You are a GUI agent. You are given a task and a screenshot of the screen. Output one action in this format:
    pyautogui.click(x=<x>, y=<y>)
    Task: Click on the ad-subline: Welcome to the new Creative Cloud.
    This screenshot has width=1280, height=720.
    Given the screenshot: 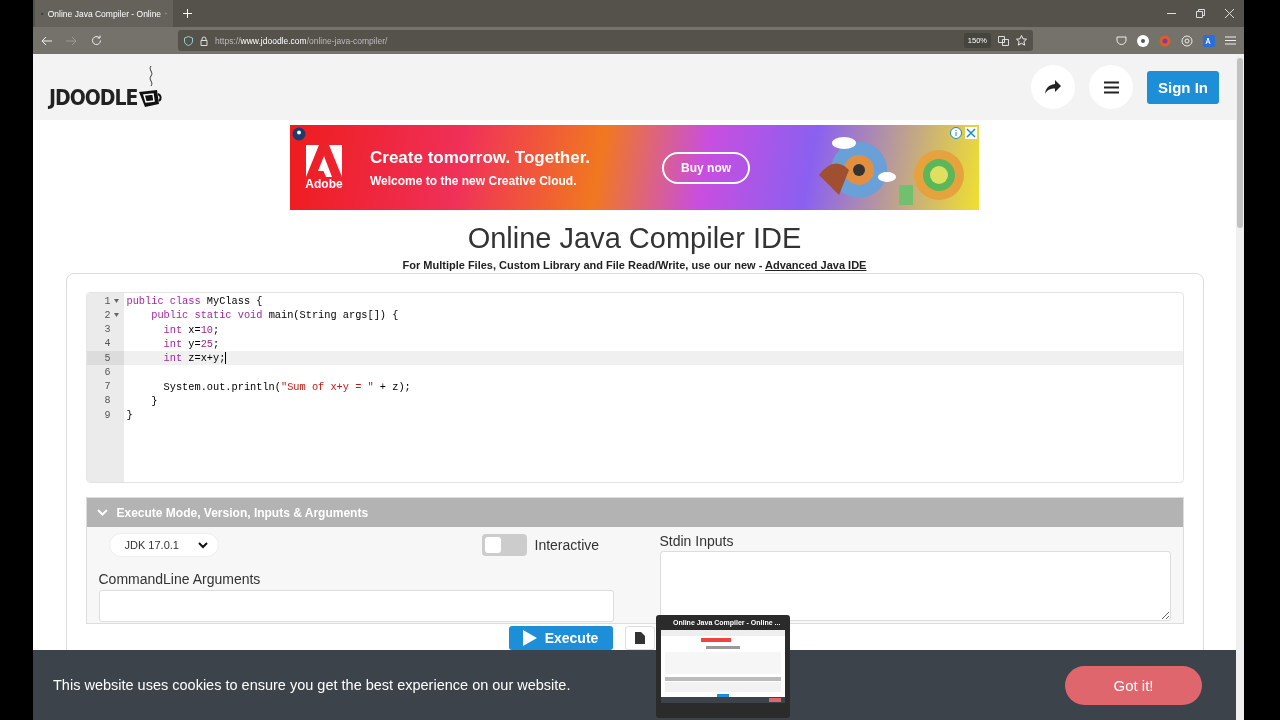 What is the action you would take?
    pyautogui.click(x=474, y=180)
    